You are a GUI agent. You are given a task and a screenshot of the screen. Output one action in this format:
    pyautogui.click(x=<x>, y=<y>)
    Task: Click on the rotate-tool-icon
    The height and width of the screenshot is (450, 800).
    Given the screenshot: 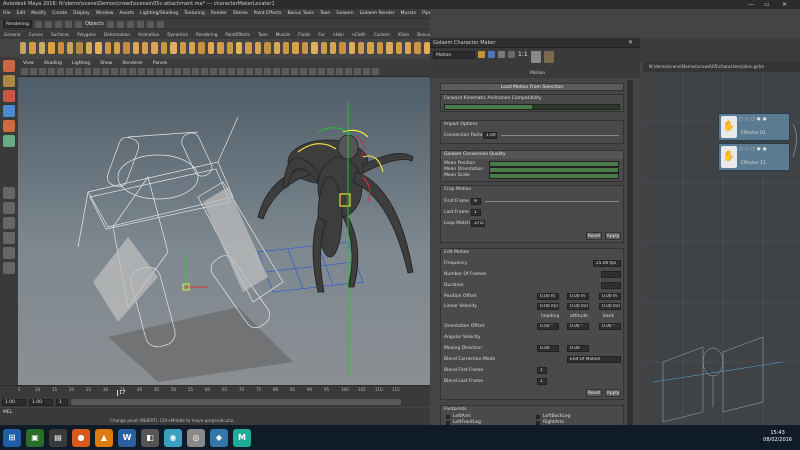 What is the action you would take?
    pyautogui.click(x=9, y=126)
    